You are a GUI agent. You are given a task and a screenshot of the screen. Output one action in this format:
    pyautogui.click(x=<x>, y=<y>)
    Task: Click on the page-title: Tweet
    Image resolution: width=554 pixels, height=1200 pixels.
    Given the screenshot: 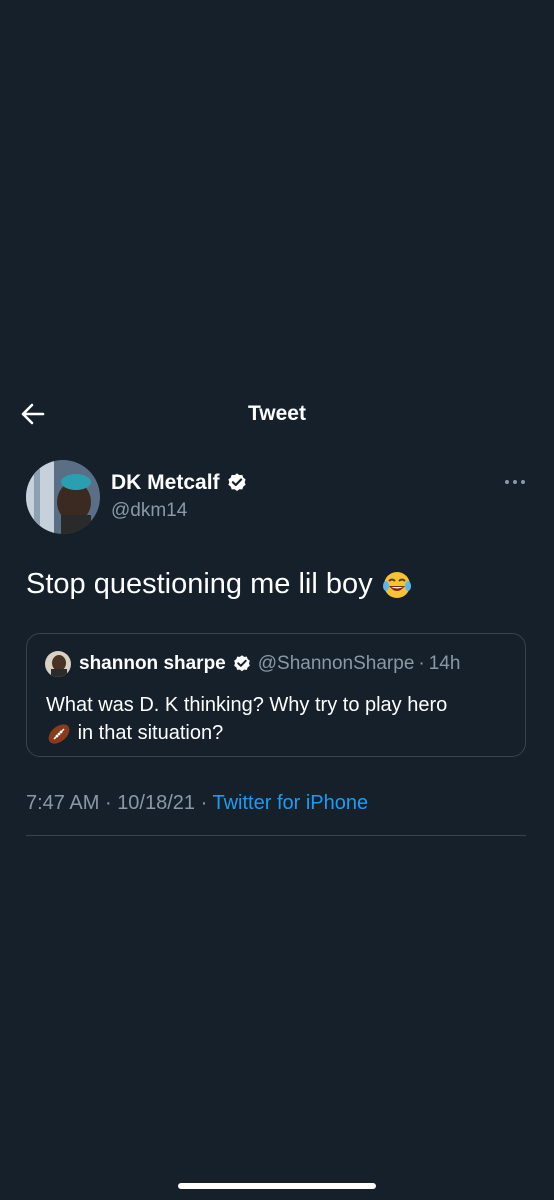 What is the action you would take?
    pyautogui.click(x=277, y=413)
    